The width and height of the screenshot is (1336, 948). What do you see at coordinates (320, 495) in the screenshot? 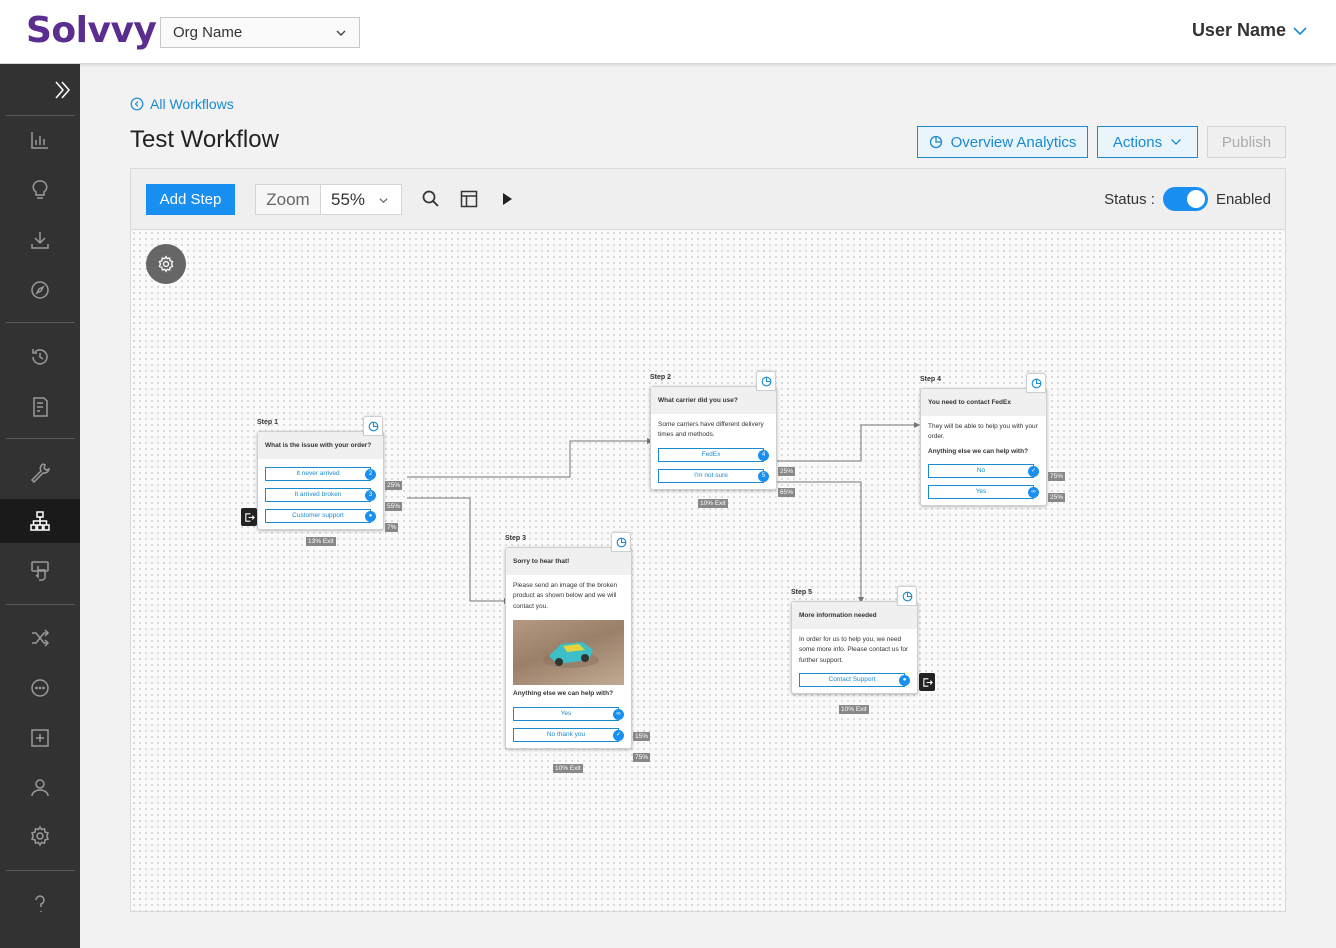
I see `step-option: It arrived broken 3` at bounding box center [320, 495].